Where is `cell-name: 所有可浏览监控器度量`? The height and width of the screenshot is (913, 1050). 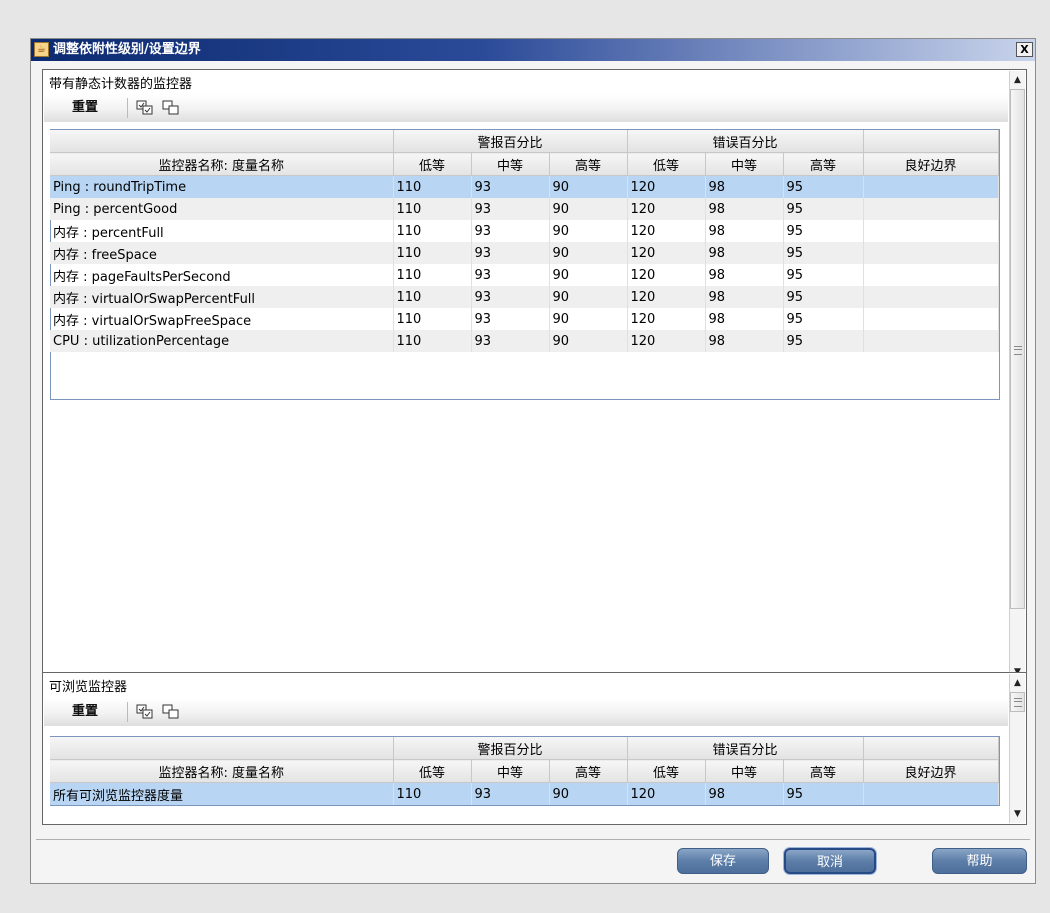
cell-name: 所有可浏览监控器度量 is located at coordinates (222, 793).